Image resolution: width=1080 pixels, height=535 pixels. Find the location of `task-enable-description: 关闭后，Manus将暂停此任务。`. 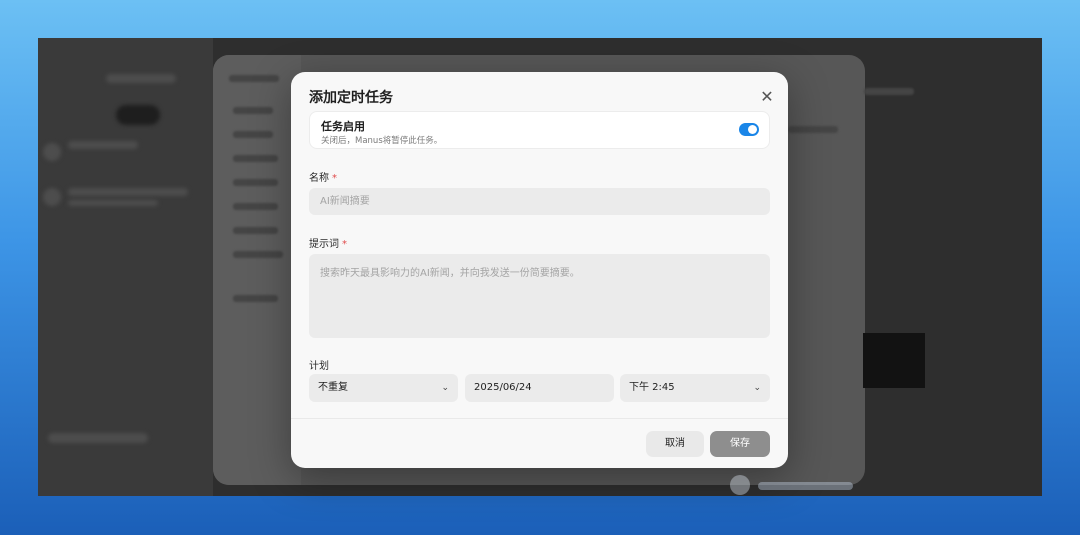

task-enable-description: 关闭后，Manus将暂停此任务。 is located at coordinates (382, 141).